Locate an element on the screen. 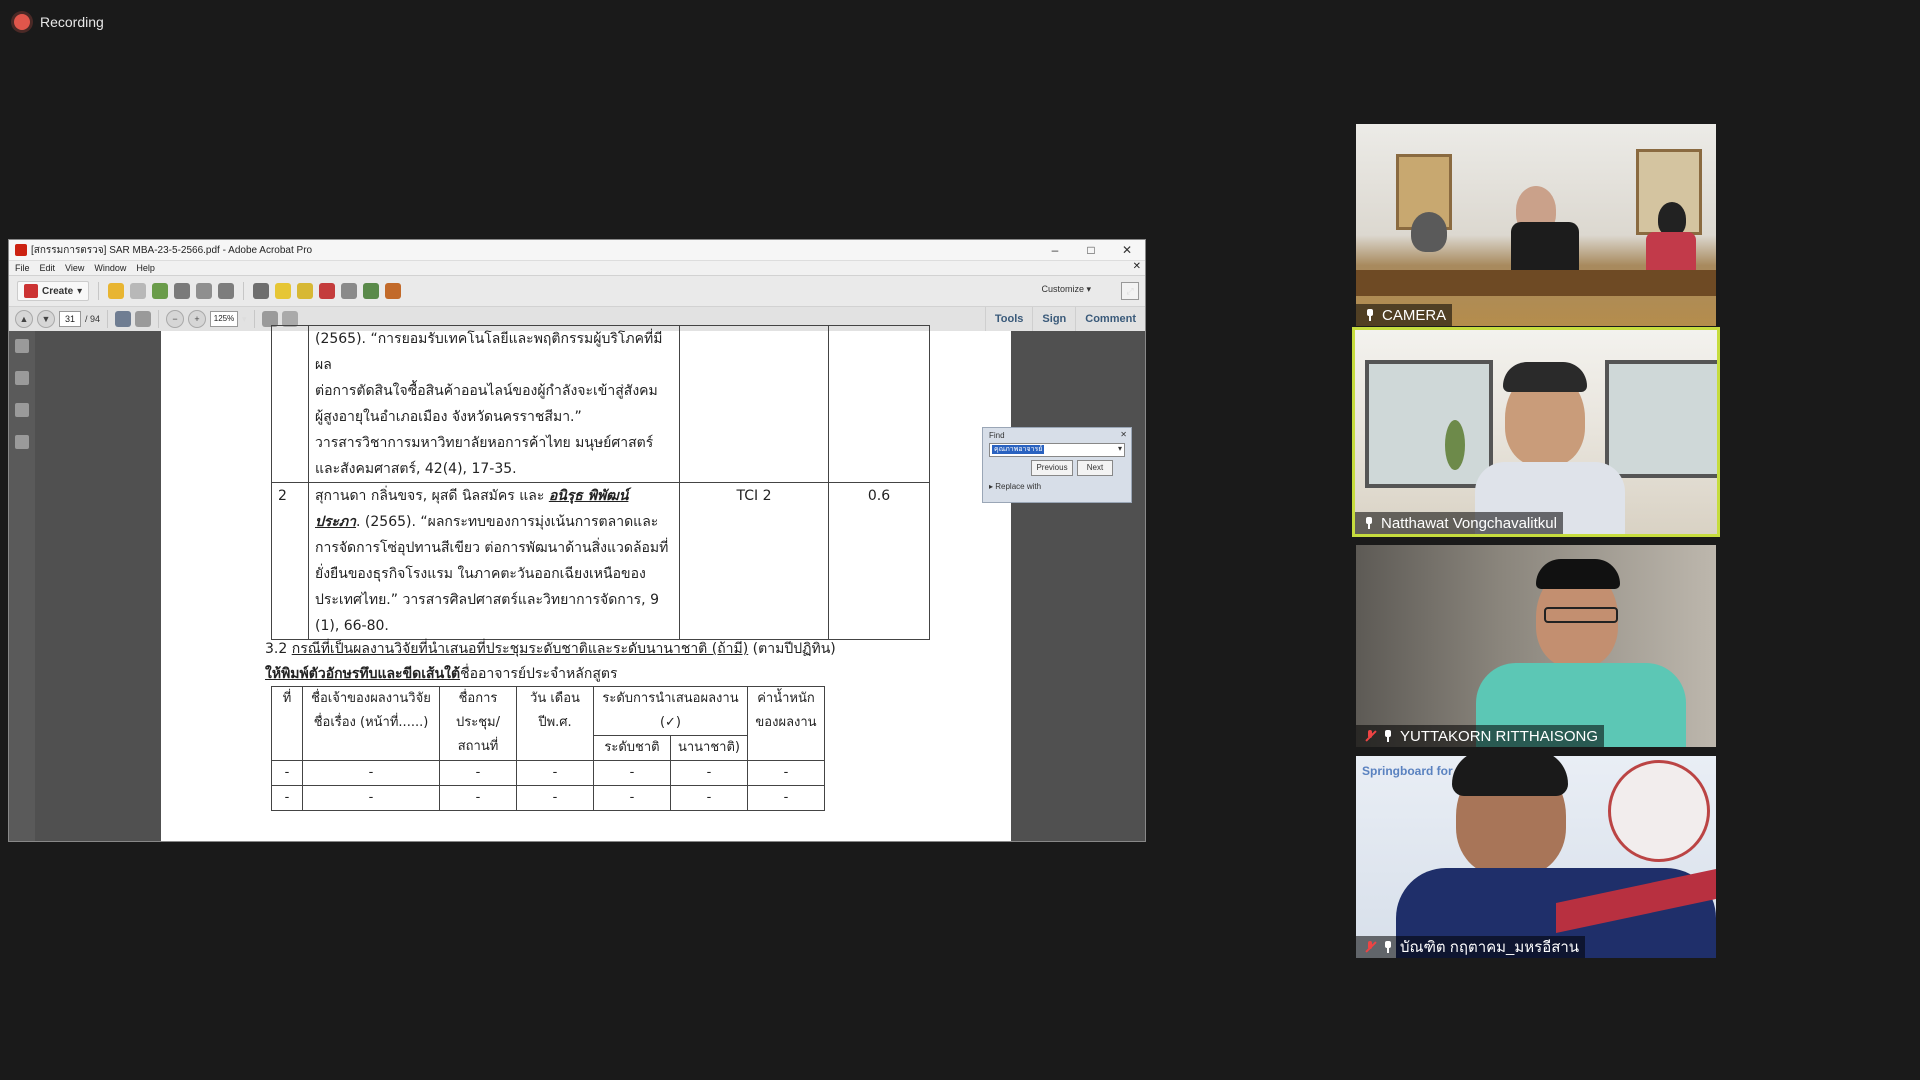  settings-icon is located at coordinates (261, 291).